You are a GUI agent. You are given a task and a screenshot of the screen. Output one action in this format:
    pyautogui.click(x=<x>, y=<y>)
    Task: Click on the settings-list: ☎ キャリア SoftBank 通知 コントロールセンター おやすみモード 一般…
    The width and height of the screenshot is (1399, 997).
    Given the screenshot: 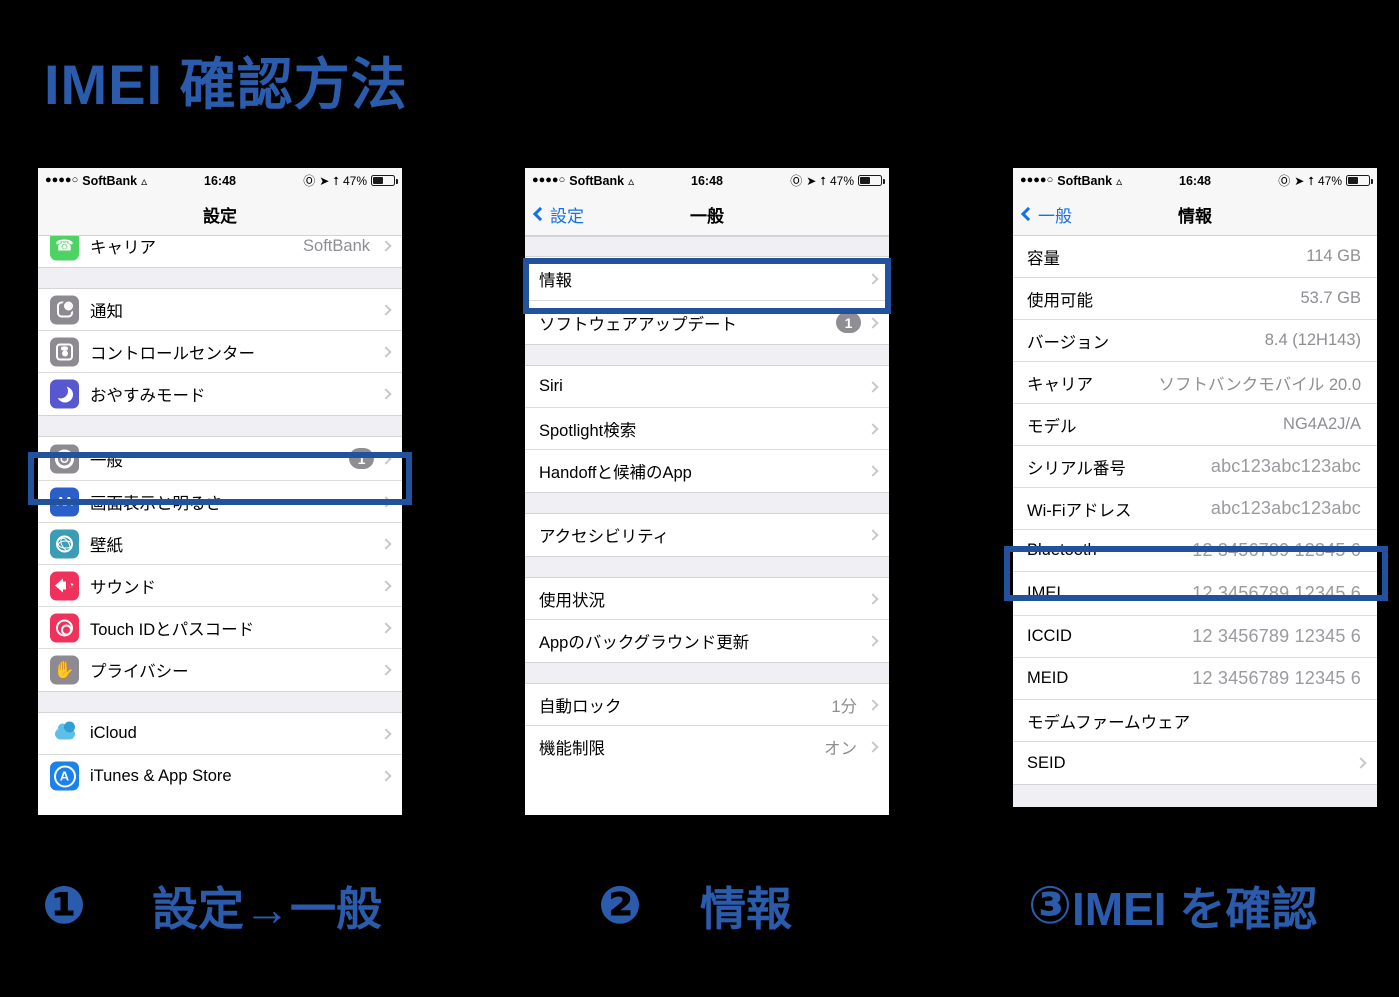 What is the action you would take?
    pyautogui.click(x=220, y=515)
    